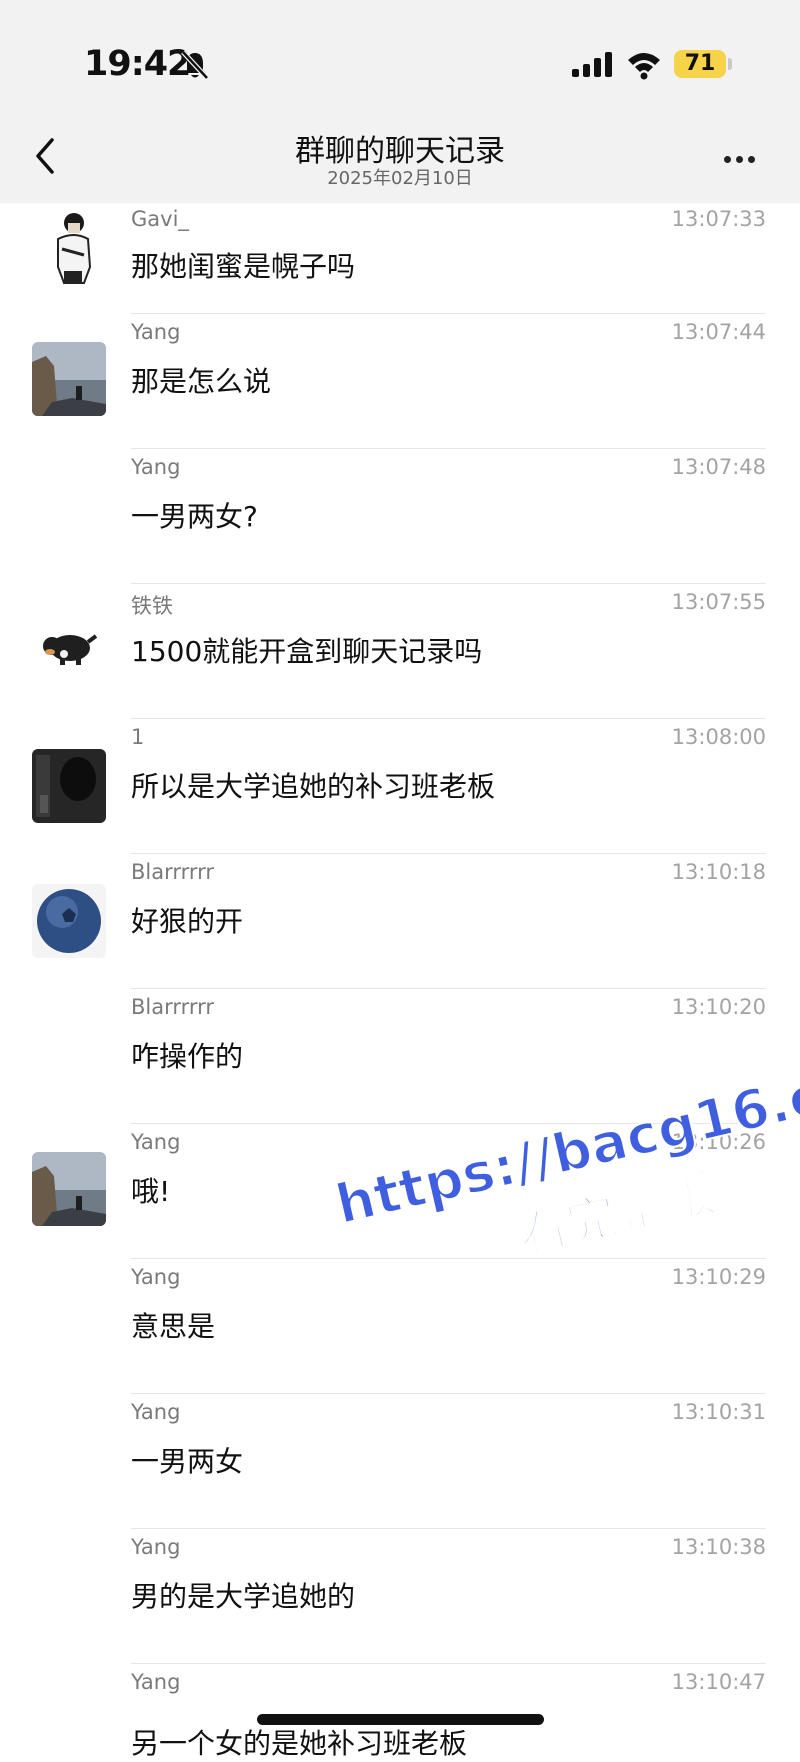  Describe the element at coordinates (718, 219) in the screenshot. I see `message-time: 13:07:33` at that location.